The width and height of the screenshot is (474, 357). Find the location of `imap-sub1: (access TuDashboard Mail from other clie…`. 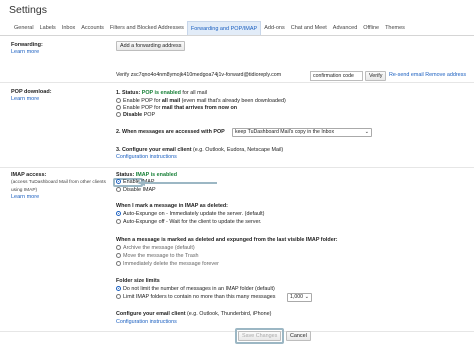

imap-sub1: (access TuDashboard Mail from other clie… is located at coordinates (58, 182).